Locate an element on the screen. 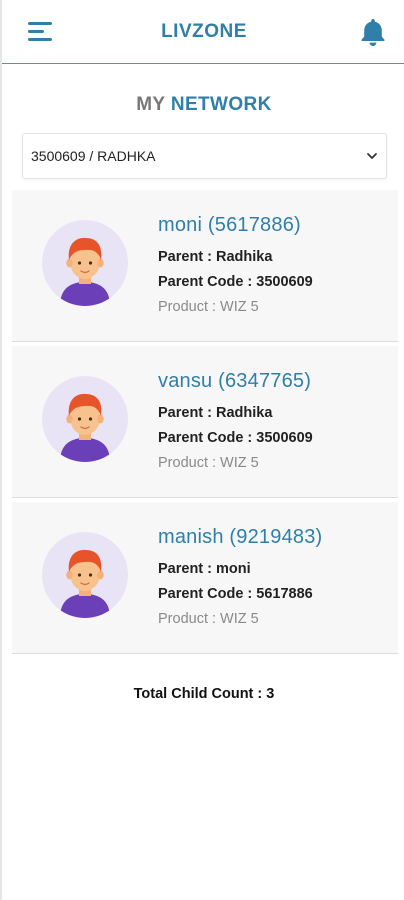  child-parent-code: Parent Code : 5617886 is located at coordinates (235, 594).